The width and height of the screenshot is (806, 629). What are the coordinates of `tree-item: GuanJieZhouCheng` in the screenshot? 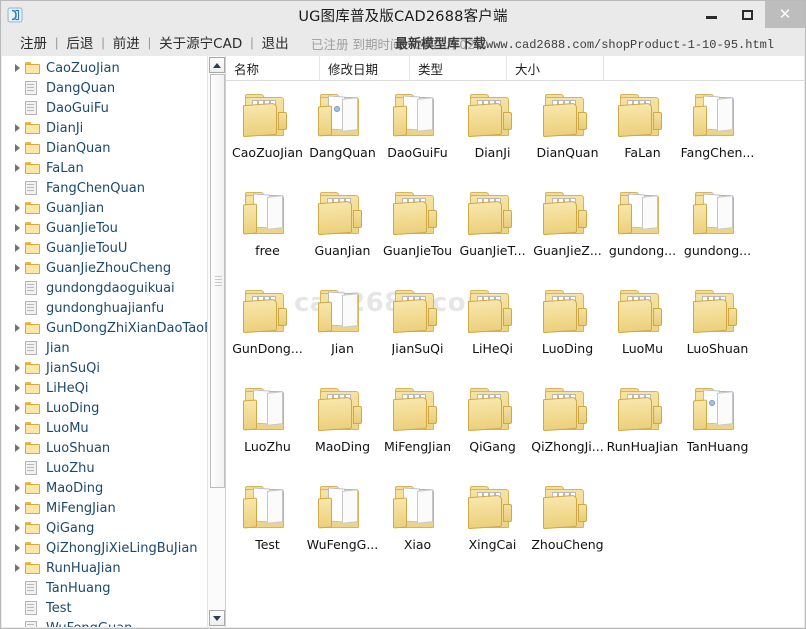 It's located at (104, 268).